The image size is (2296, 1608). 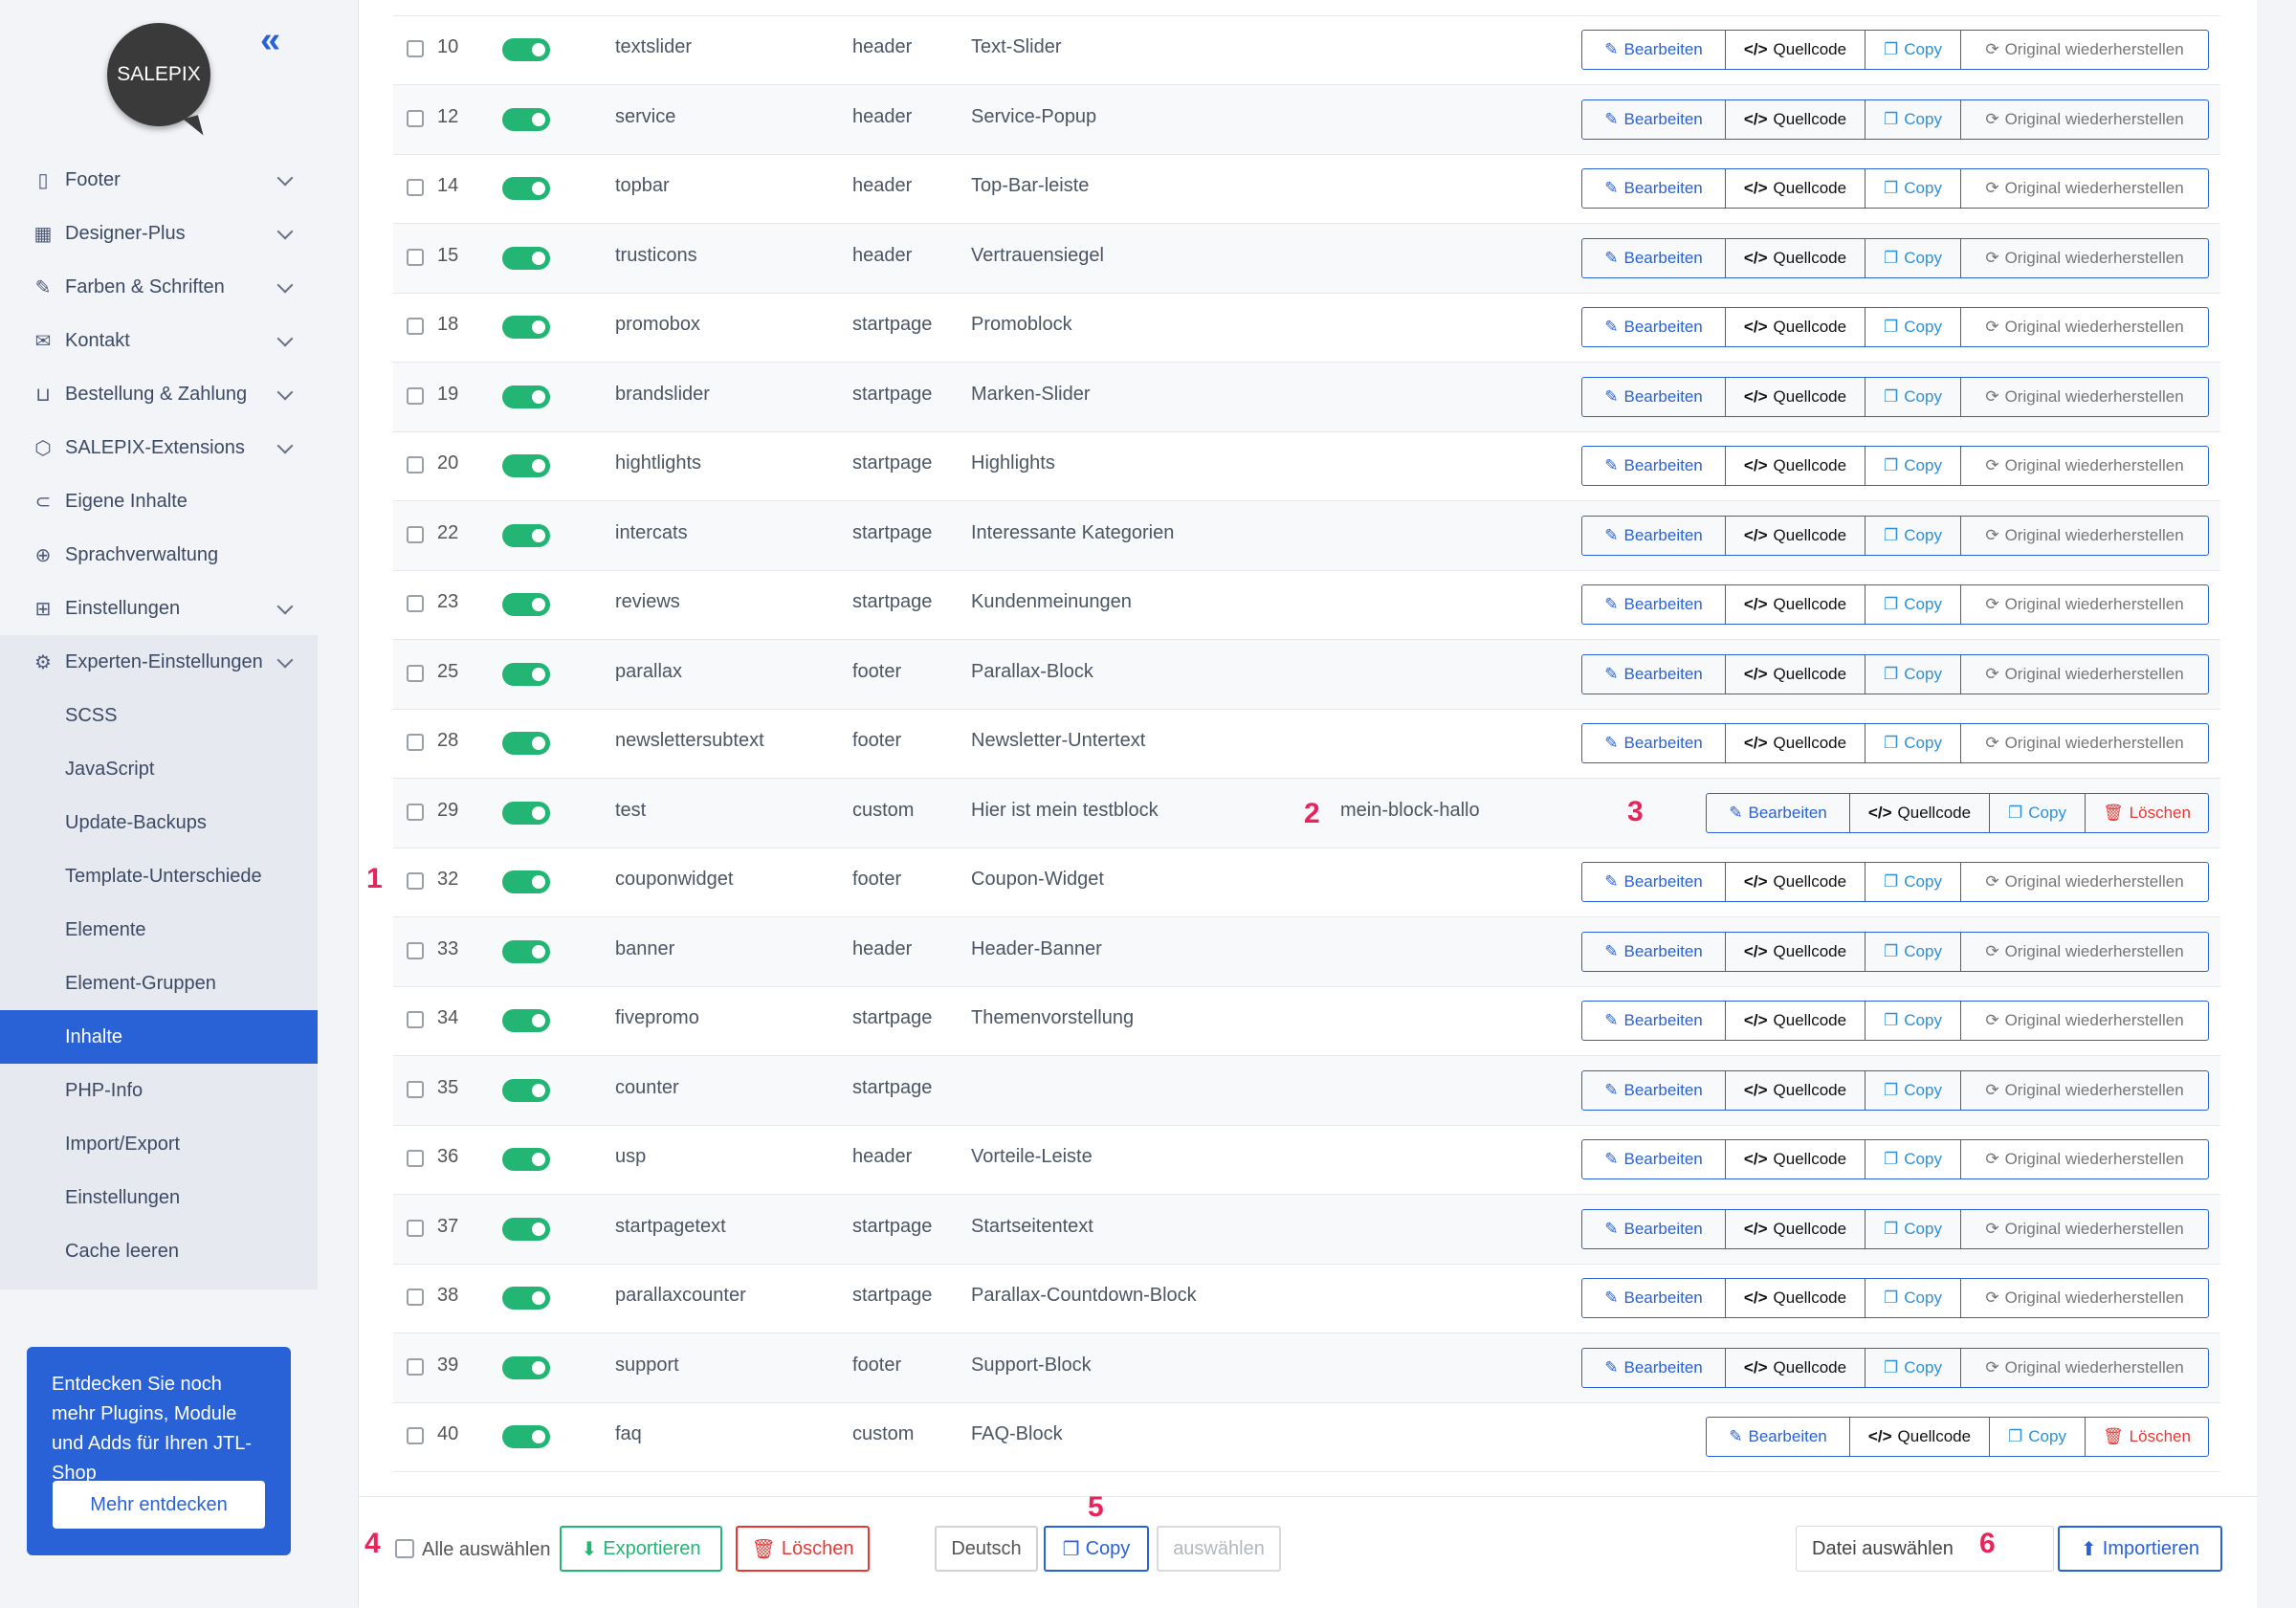 What do you see at coordinates (159, 769) in the screenshot?
I see `sidebar-subitem: JavaScript` at bounding box center [159, 769].